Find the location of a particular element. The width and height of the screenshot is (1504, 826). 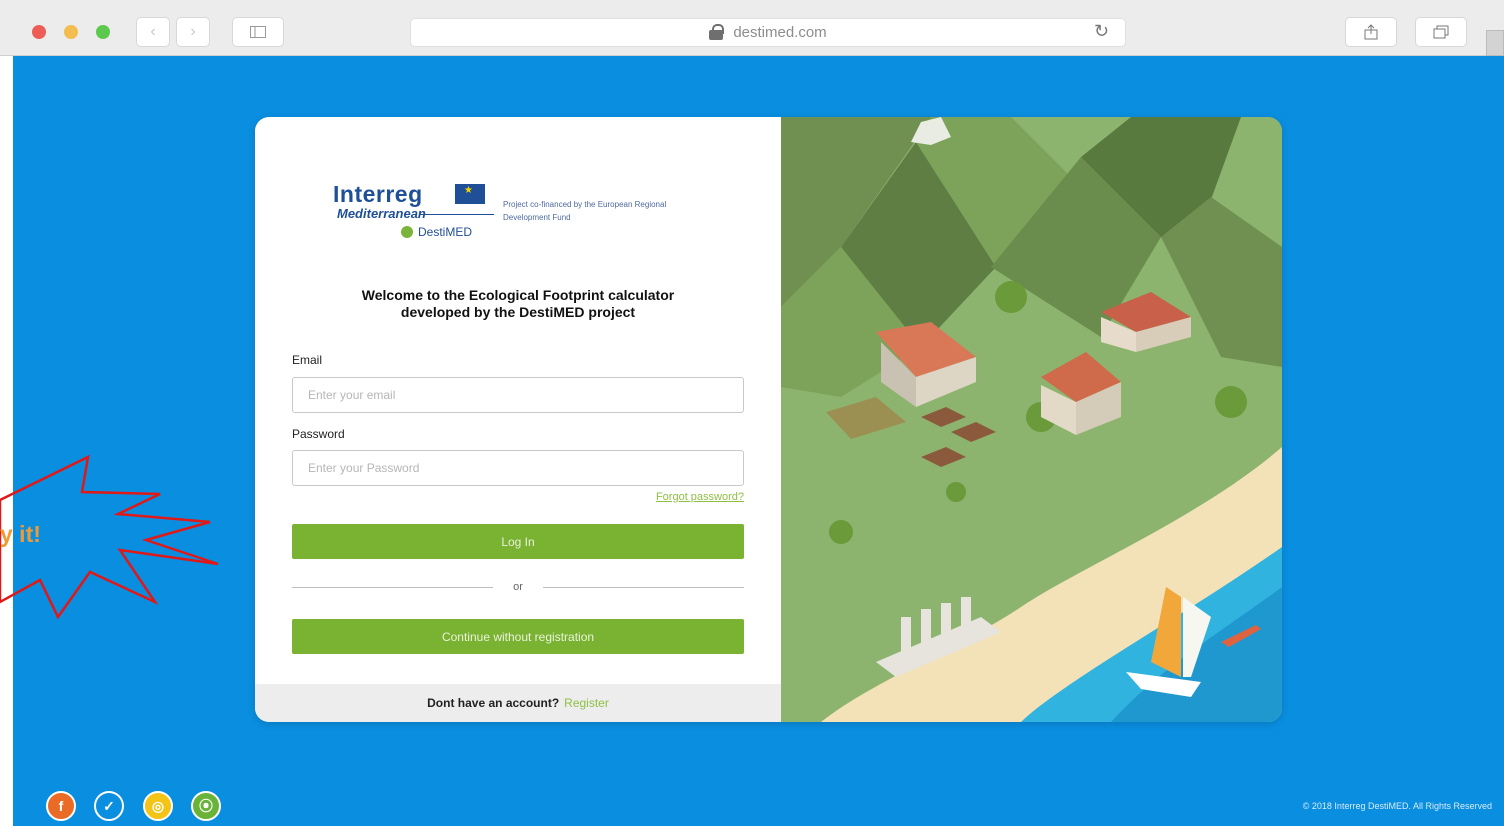

browser-toolbar: ‹ › destimed.com ↻ is located at coordinates (752, 28).